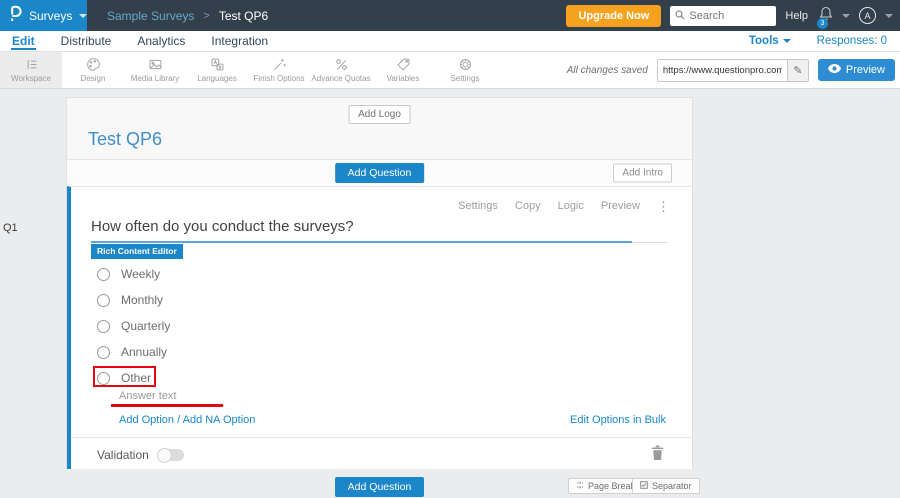 This screenshot has width=900, height=498. Describe the element at coordinates (279, 78) in the screenshot. I see `toolbar-item-label: Finish Options` at that location.